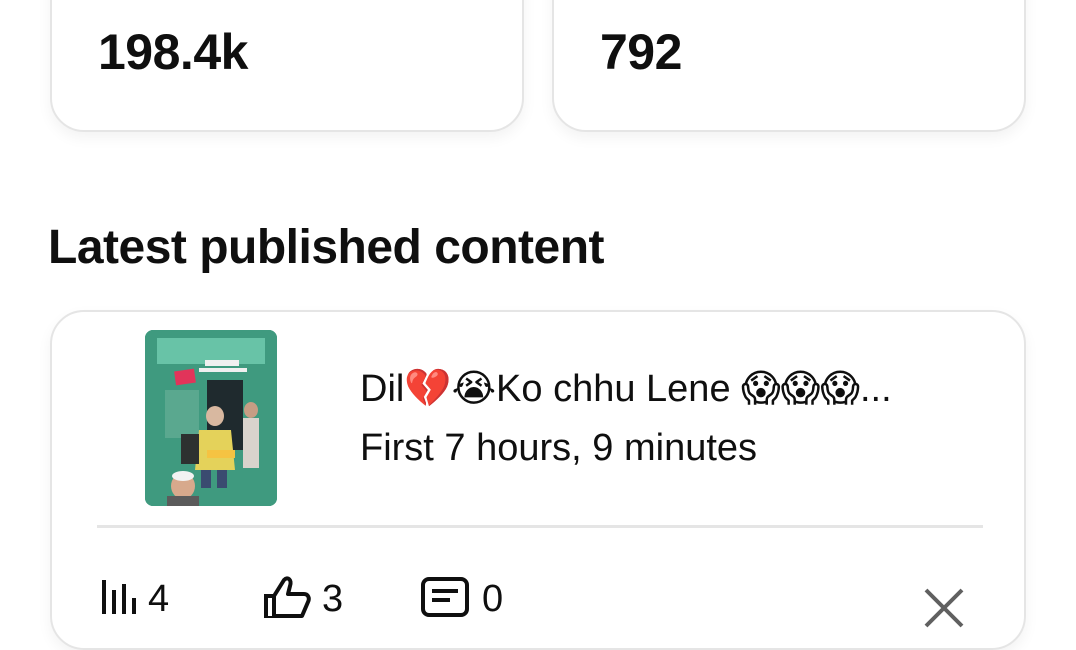 Image resolution: width=1076 pixels, height=650 pixels. What do you see at coordinates (559, 448) in the screenshot?
I see `video-period: First 7 hours, 9 minutes` at bounding box center [559, 448].